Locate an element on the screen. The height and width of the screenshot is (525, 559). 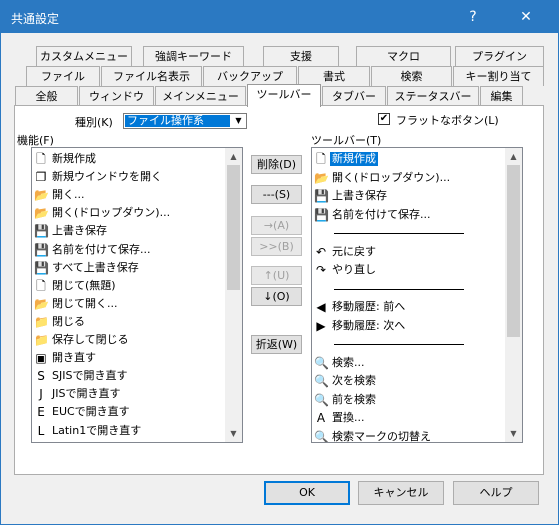
move-down-button: ↓(O) is located at coordinates (276, 296).